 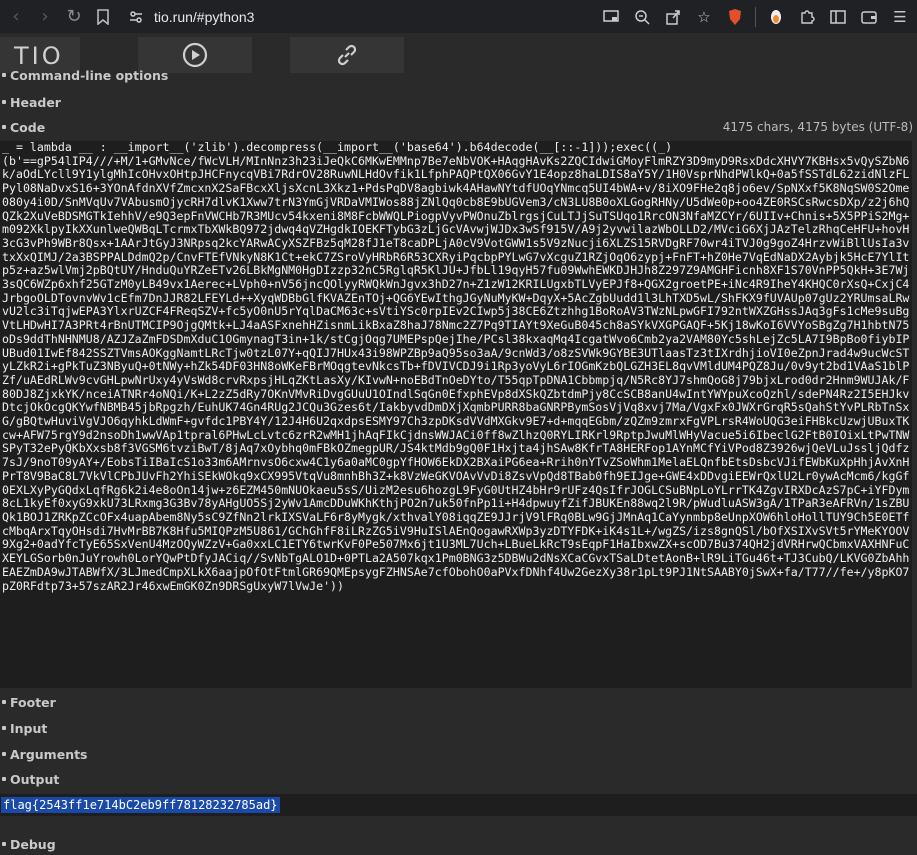 What do you see at coordinates (869, 17) in the screenshot?
I see `wallet-icon` at bounding box center [869, 17].